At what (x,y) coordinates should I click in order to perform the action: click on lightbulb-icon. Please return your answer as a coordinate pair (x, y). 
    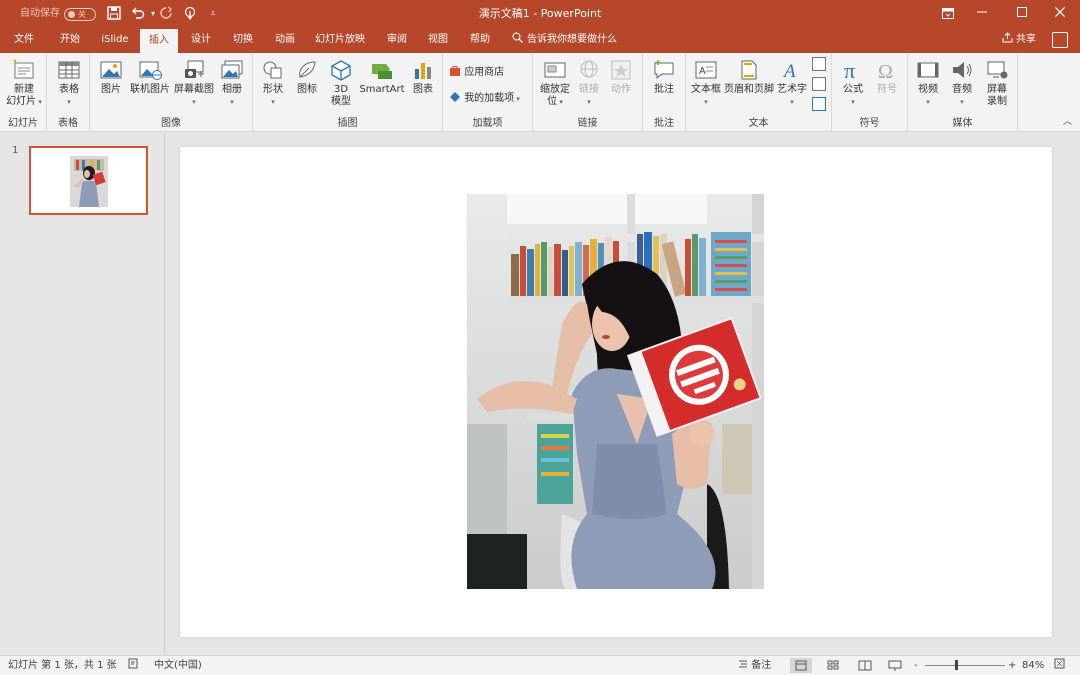
    Looking at the image, I should click on (517, 37).